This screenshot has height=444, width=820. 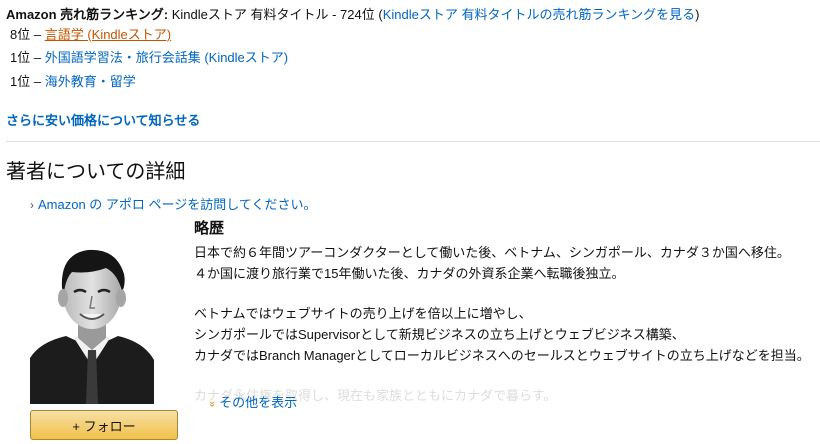 I want to click on ranking-label: Amazon 売れ筋ランキング:, so click(x=87, y=14).